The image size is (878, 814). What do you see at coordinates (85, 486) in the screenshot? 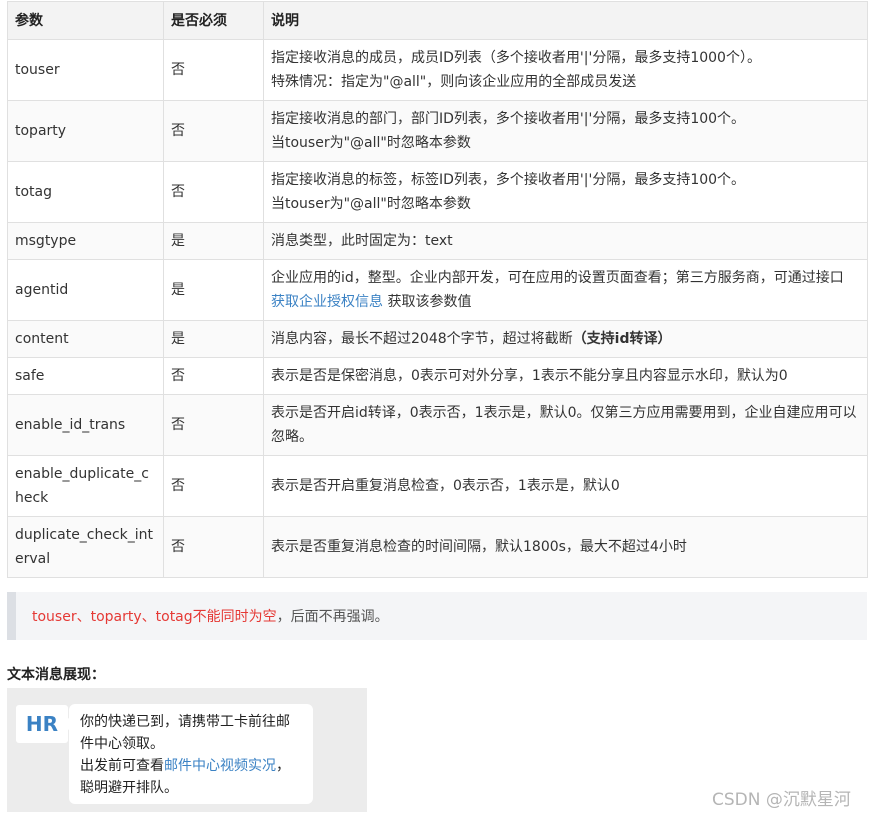
I see `param-name: enable_duplicate_check` at bounding box center [85, 486].